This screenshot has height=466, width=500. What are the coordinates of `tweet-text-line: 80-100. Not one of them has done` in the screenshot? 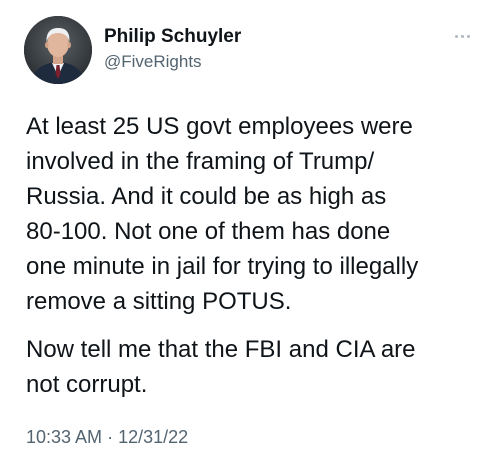 It's located at (208, 231).